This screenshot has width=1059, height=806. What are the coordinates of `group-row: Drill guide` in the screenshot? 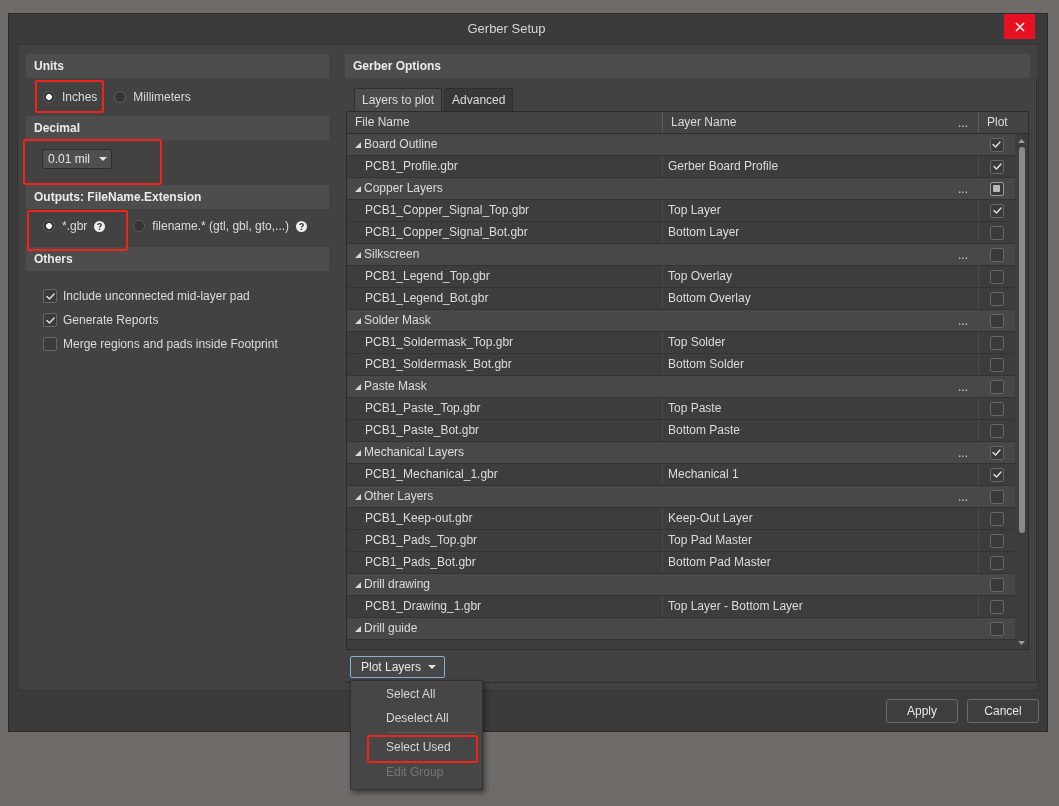 It's located at (681, 629).